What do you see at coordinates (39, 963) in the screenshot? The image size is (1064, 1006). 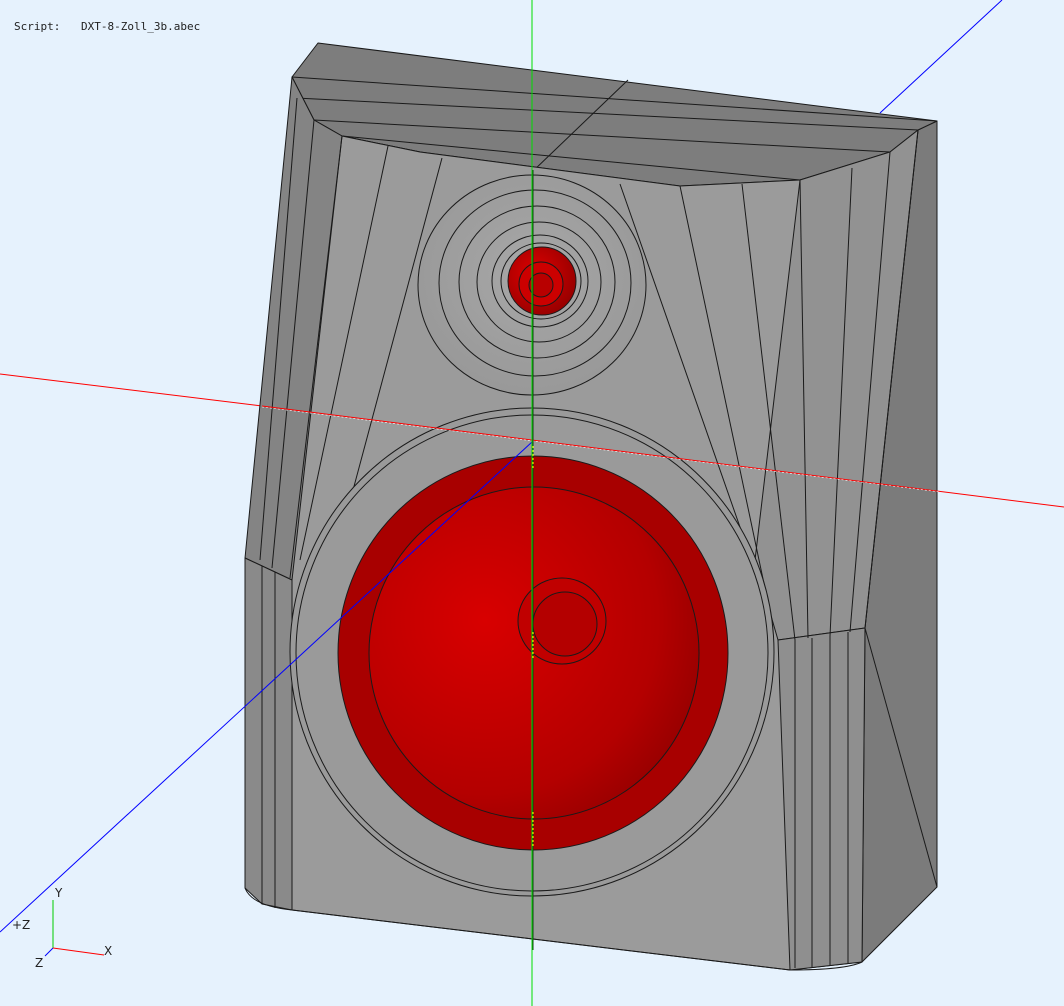 I see `triad-z-label: Z` at bounding box center [39, 963].